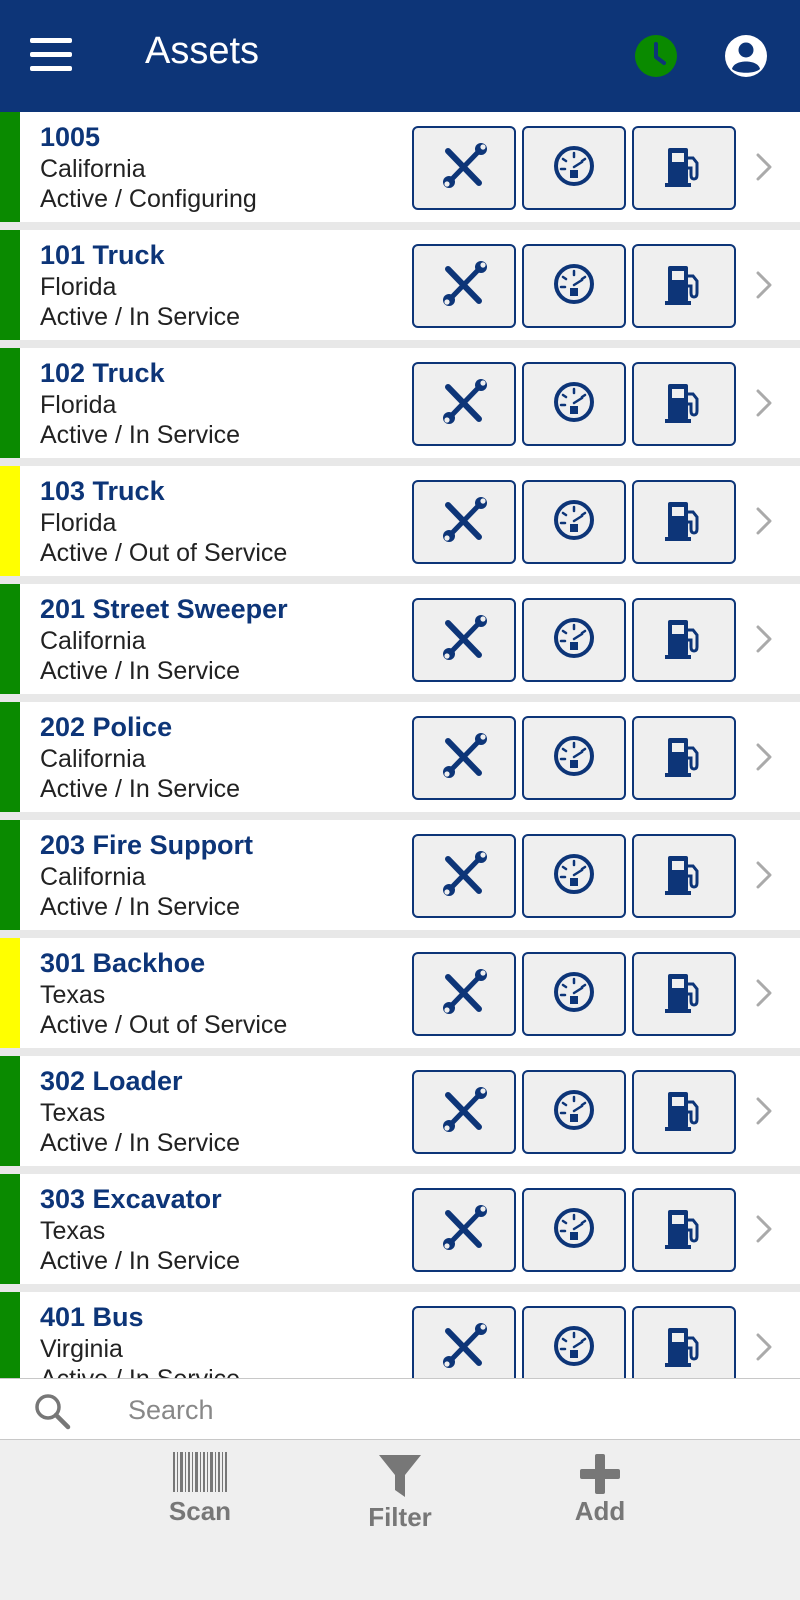 The image size is (800, 1600). Describe the element at coordinates (400, 993) in the screenshot. I see `asset-row: 301 Backhoe Texas Active / Out of Service` at that location.